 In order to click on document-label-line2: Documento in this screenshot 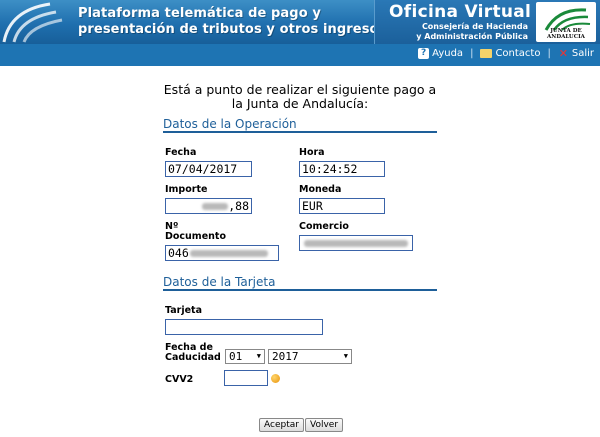, I will do `click(195, 236)`.